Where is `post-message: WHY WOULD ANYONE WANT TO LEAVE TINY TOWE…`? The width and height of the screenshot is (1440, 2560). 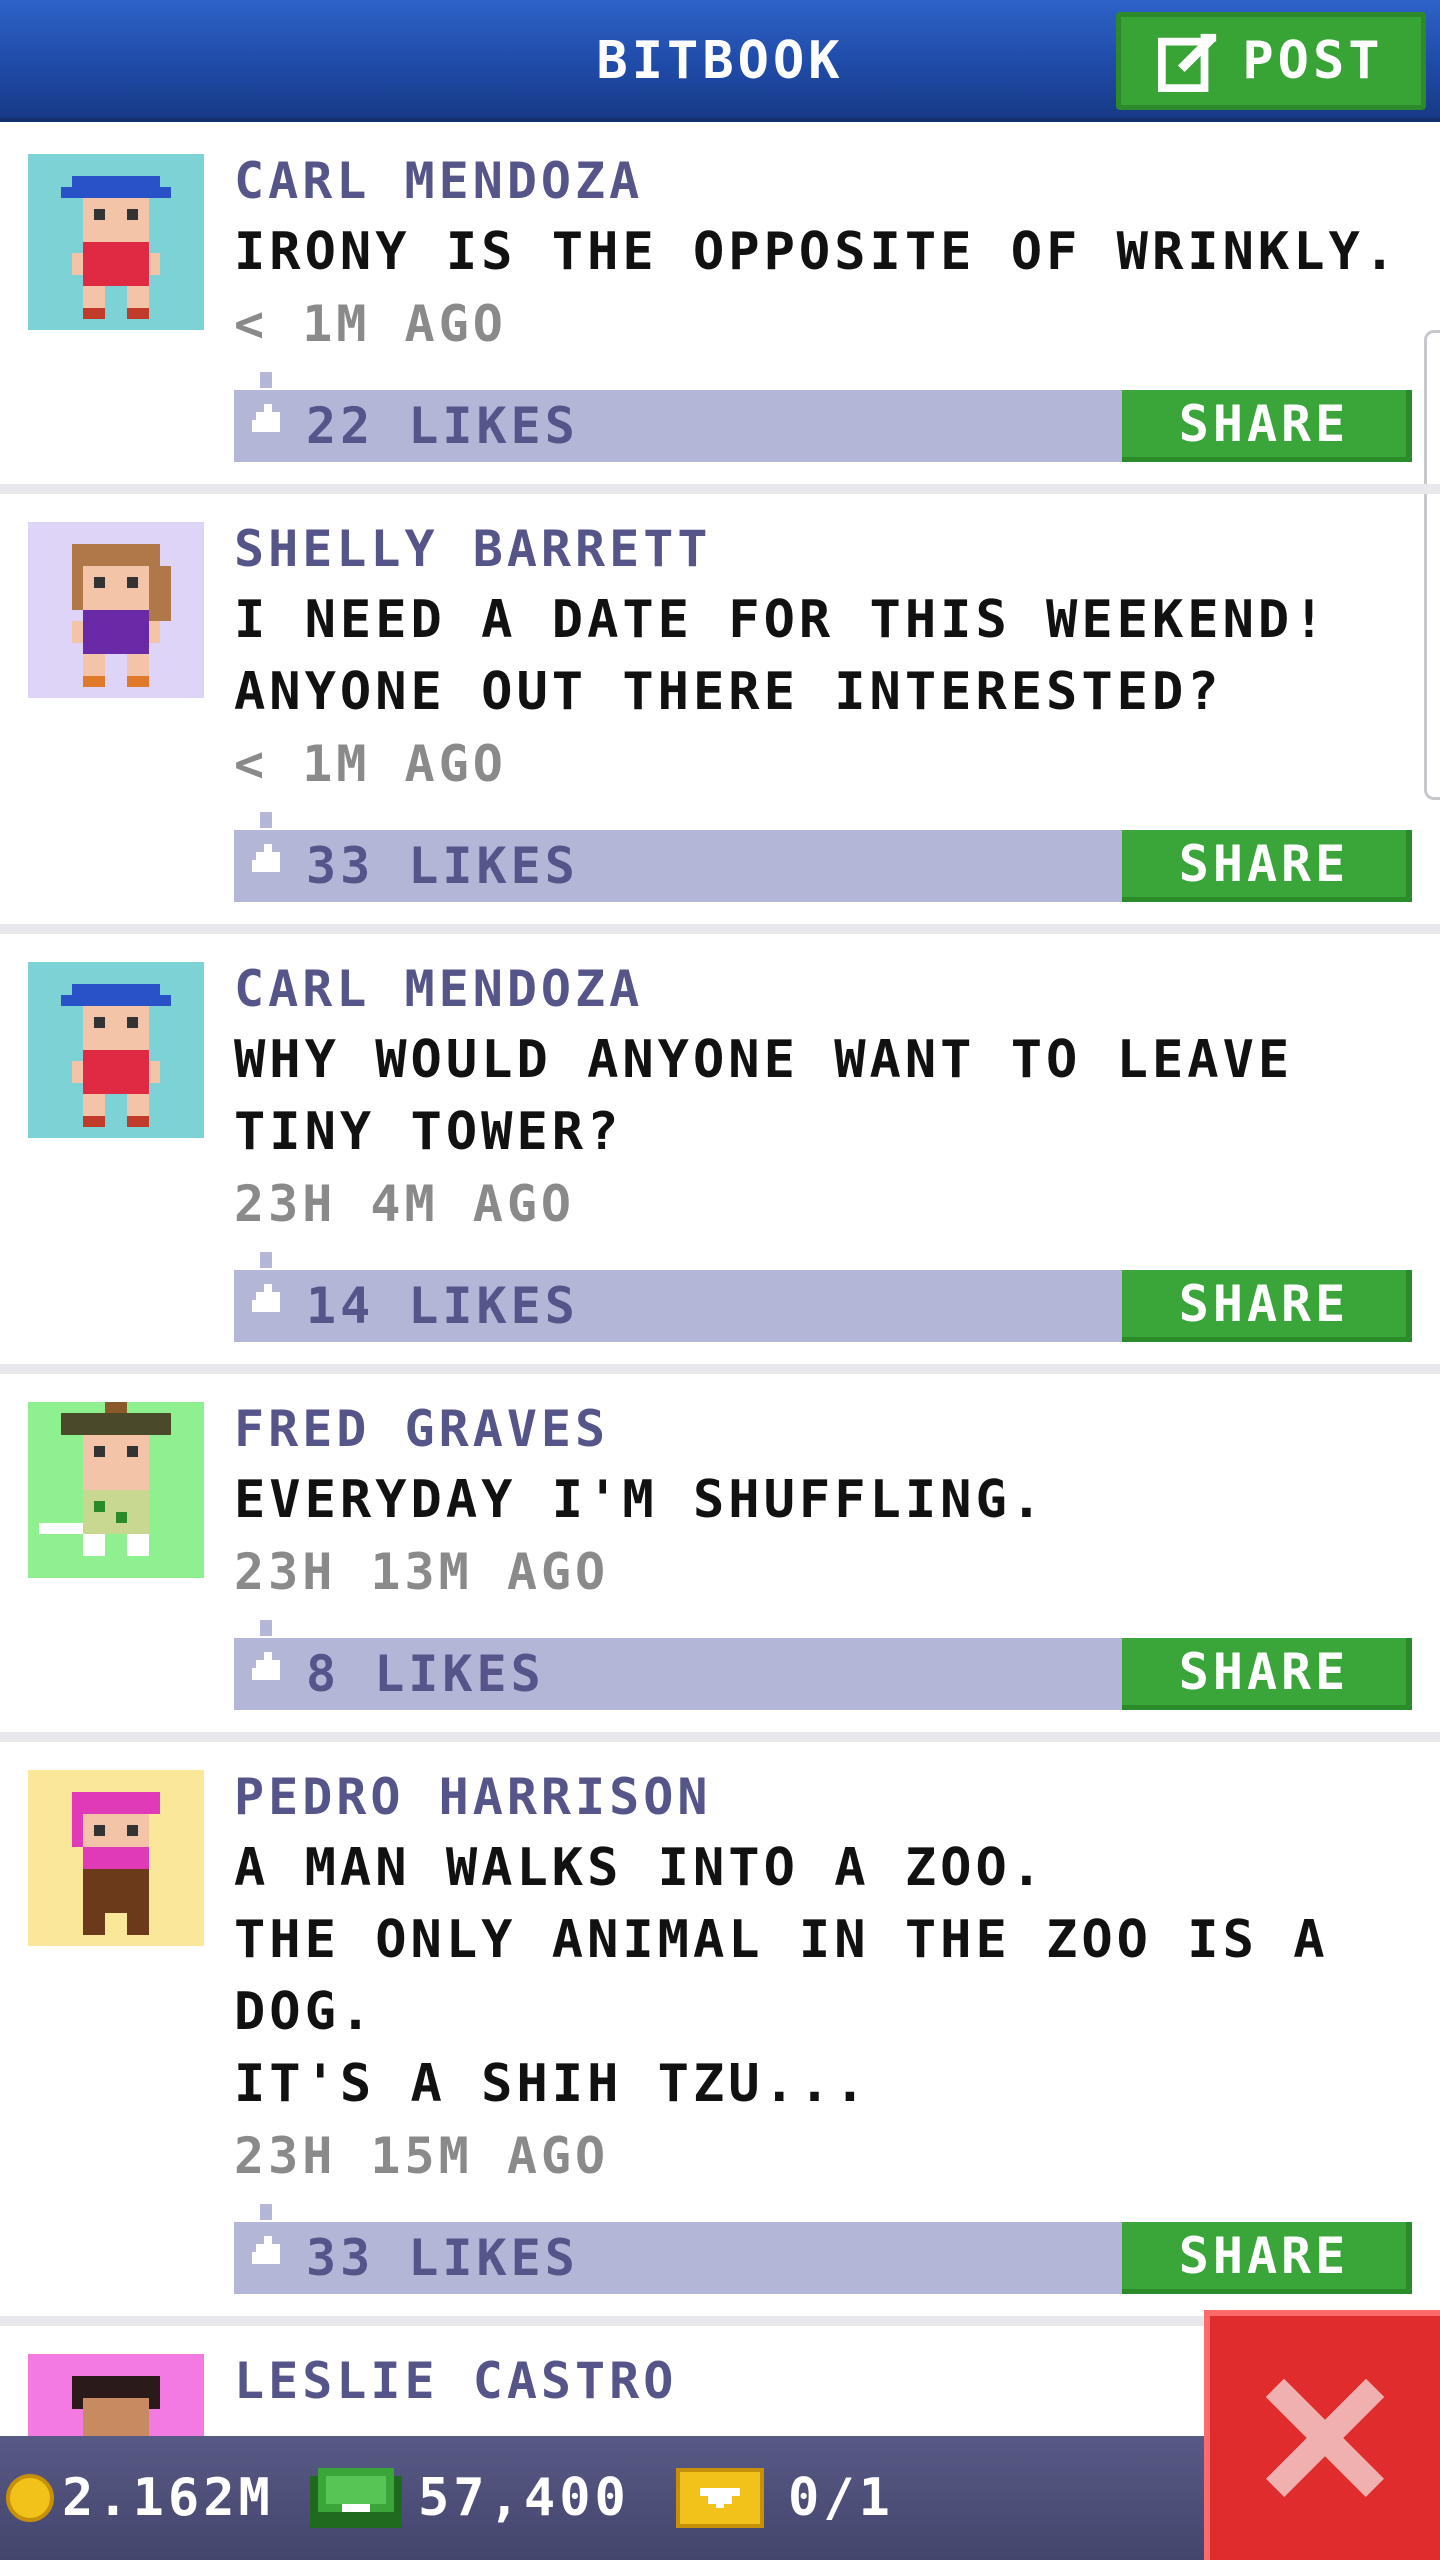
post-message: WHY WOULD ANYONE WANT TO LEAVE TINY TOWE… is located at coordinates (764, 1096).